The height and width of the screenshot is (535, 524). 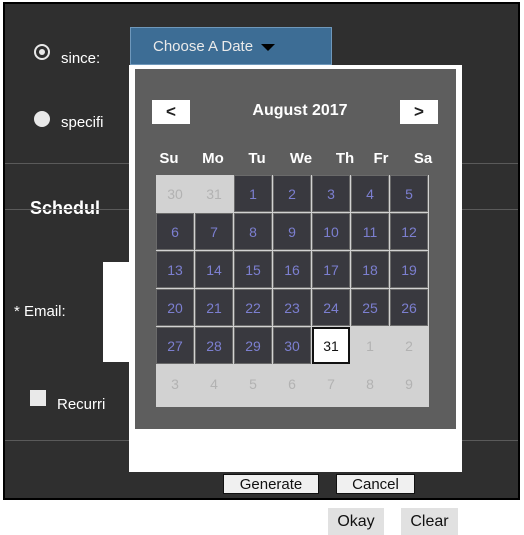 I want to click on weekday-header: Sa, so click(x=423, y=158).